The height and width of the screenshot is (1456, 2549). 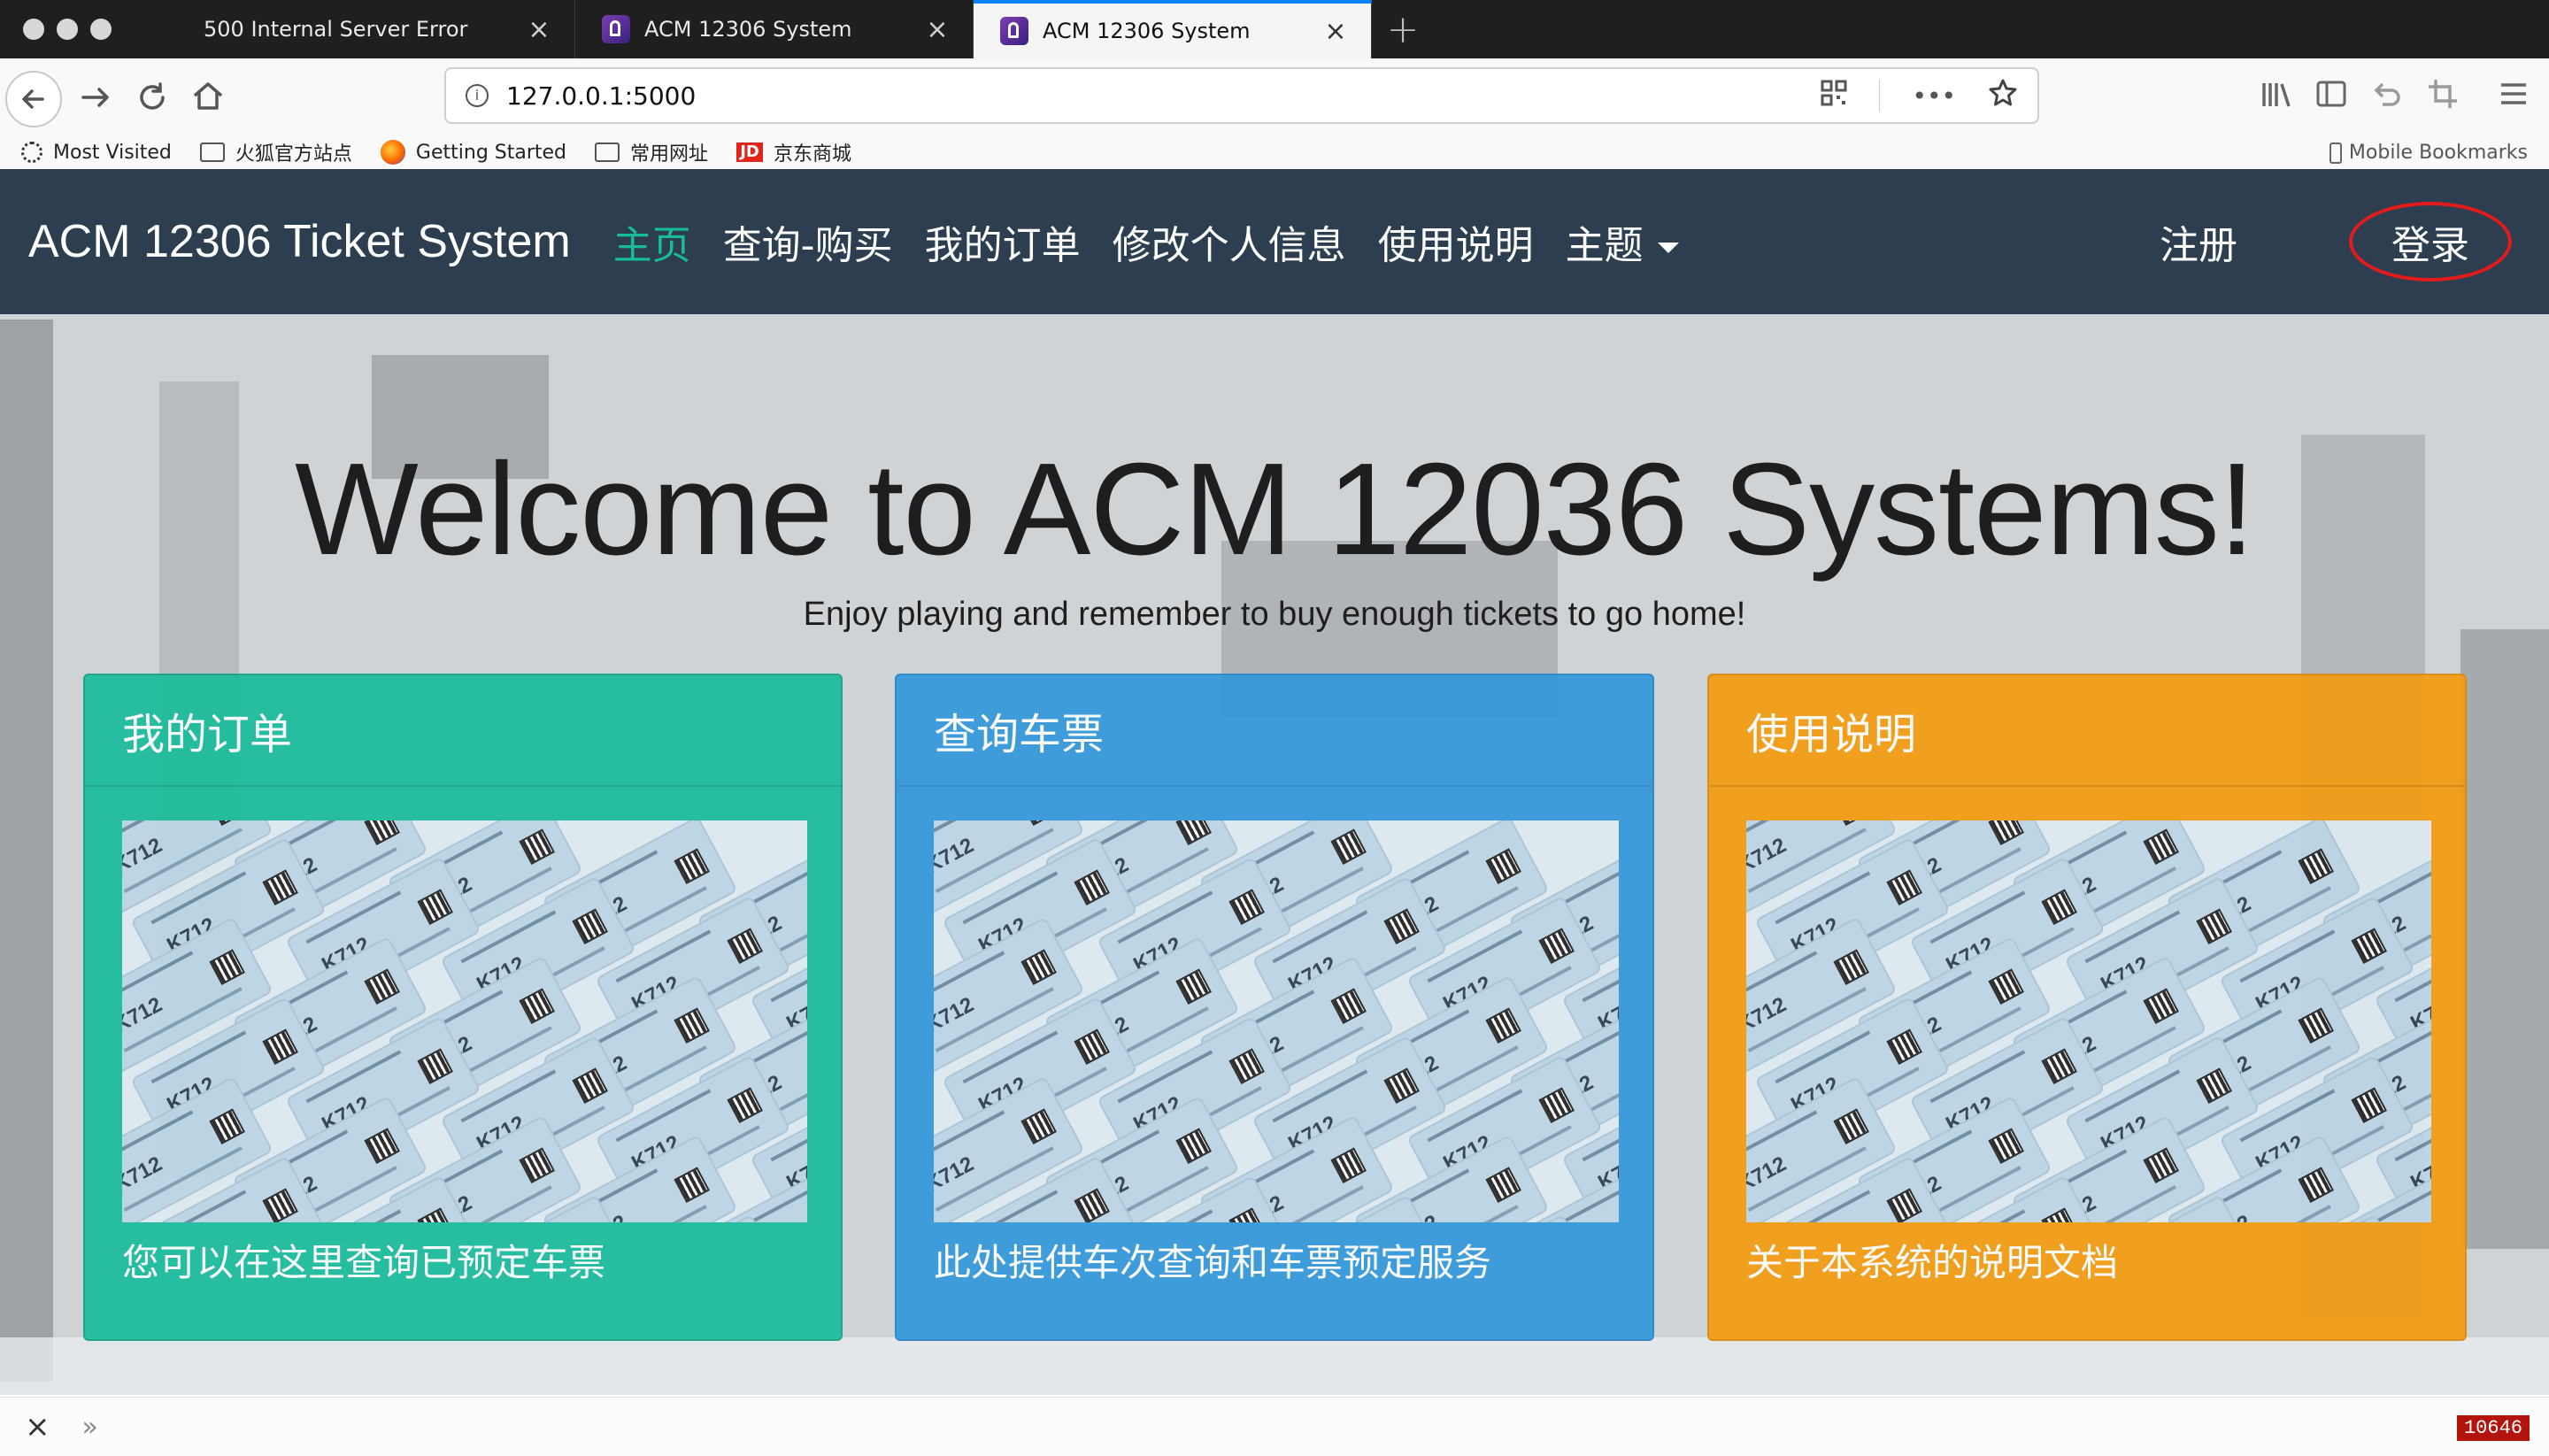 I want to click on close-icon: ×, so click(x=38, y=1426).